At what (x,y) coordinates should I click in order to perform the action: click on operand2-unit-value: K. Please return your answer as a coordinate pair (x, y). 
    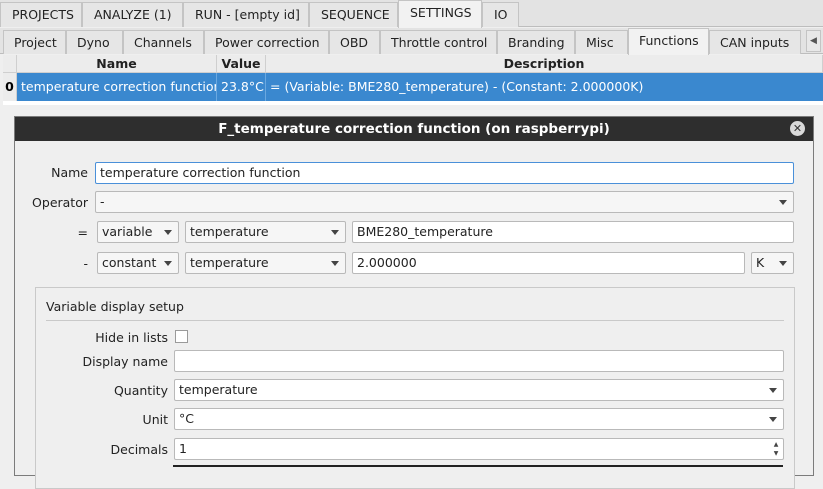
    Looking at the image, I should click on (760, 262).